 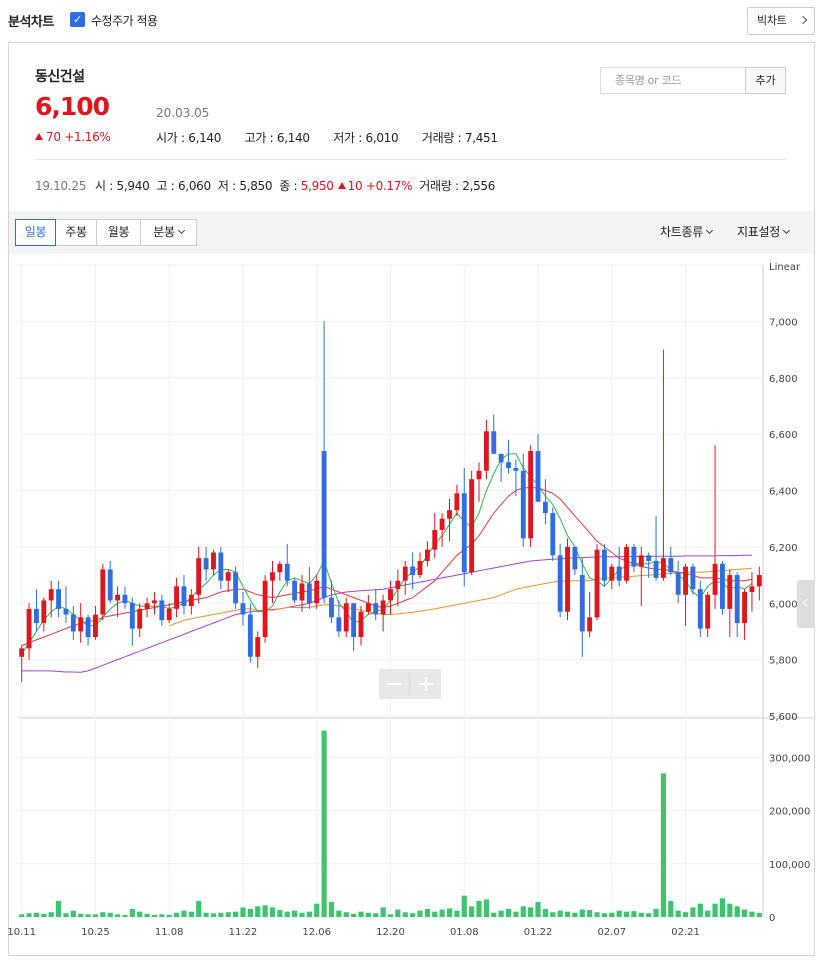 What do you see at coordinates (806, 604) in the screenshot?
I see `side-panel-toggle` at bounding box center [806, 604].